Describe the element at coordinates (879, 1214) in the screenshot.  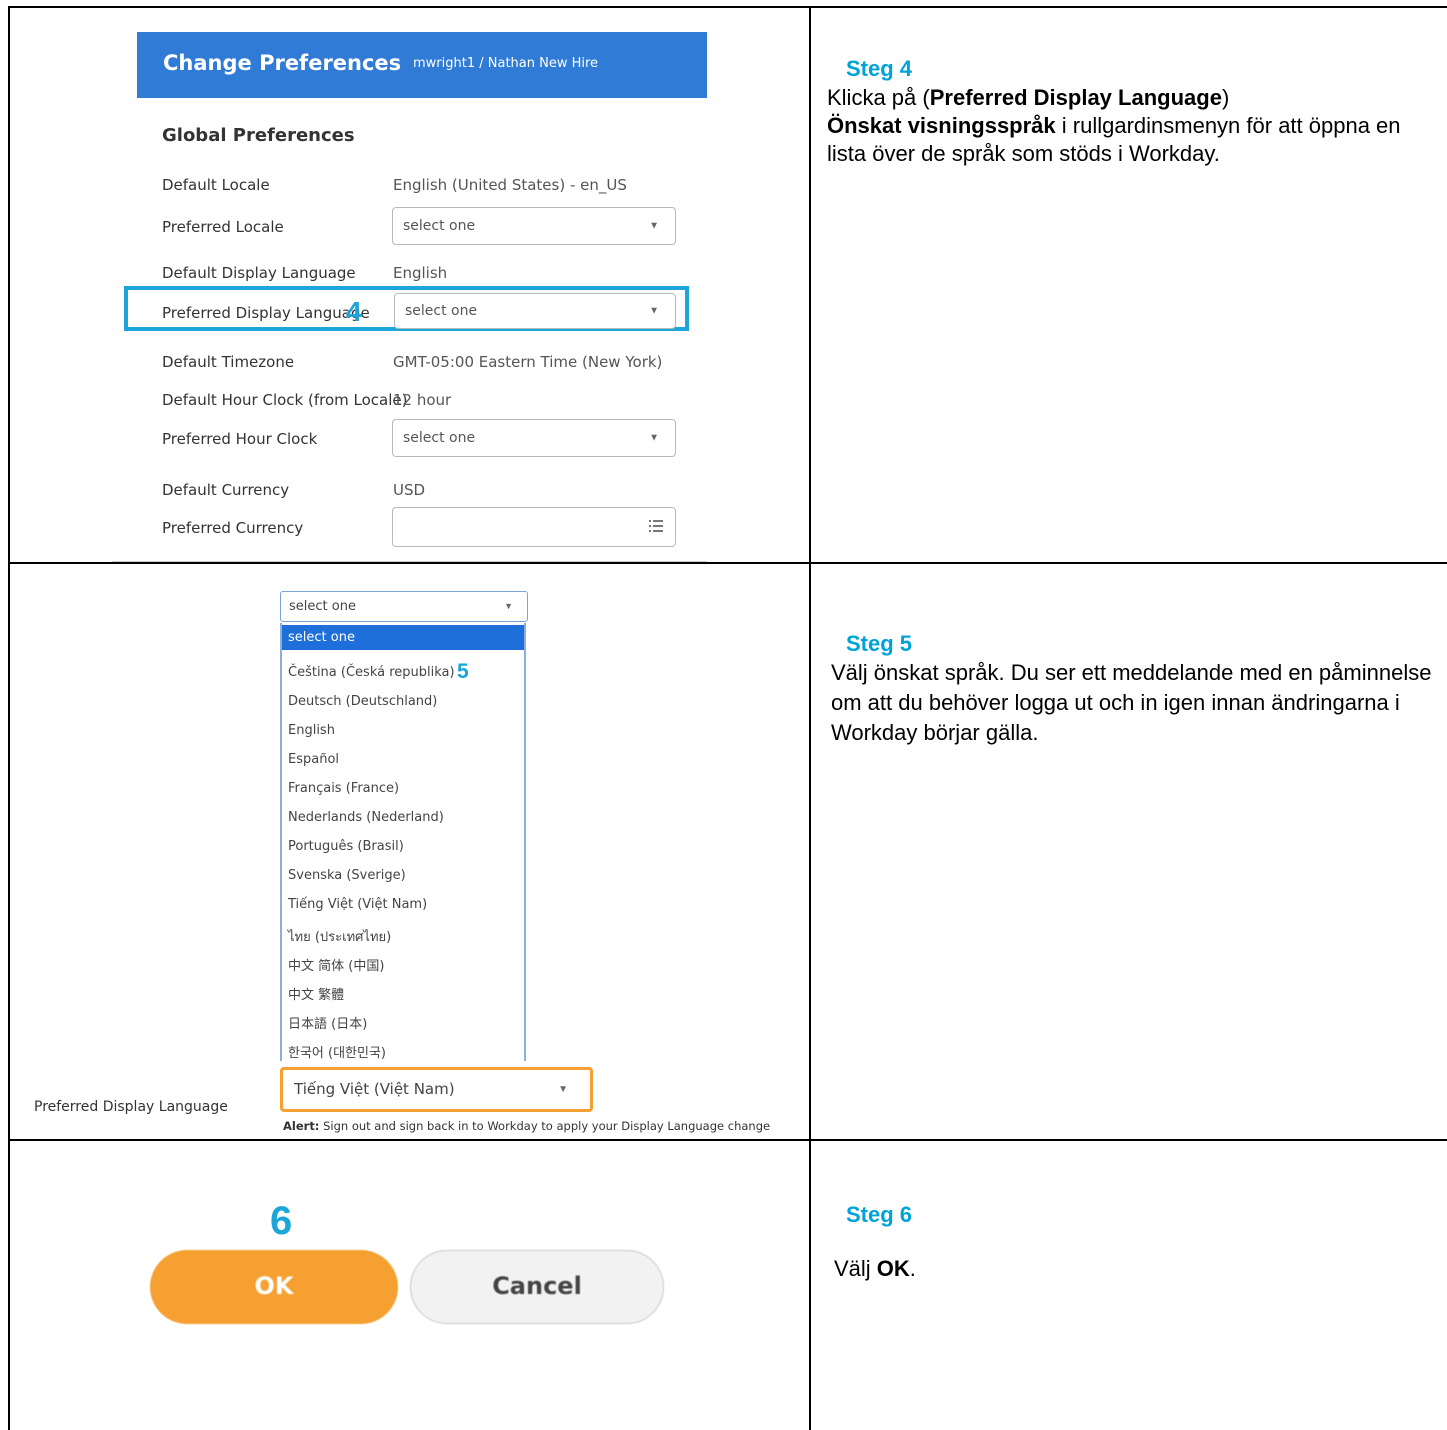
I see `step-6-title: Steg 6` at that location.